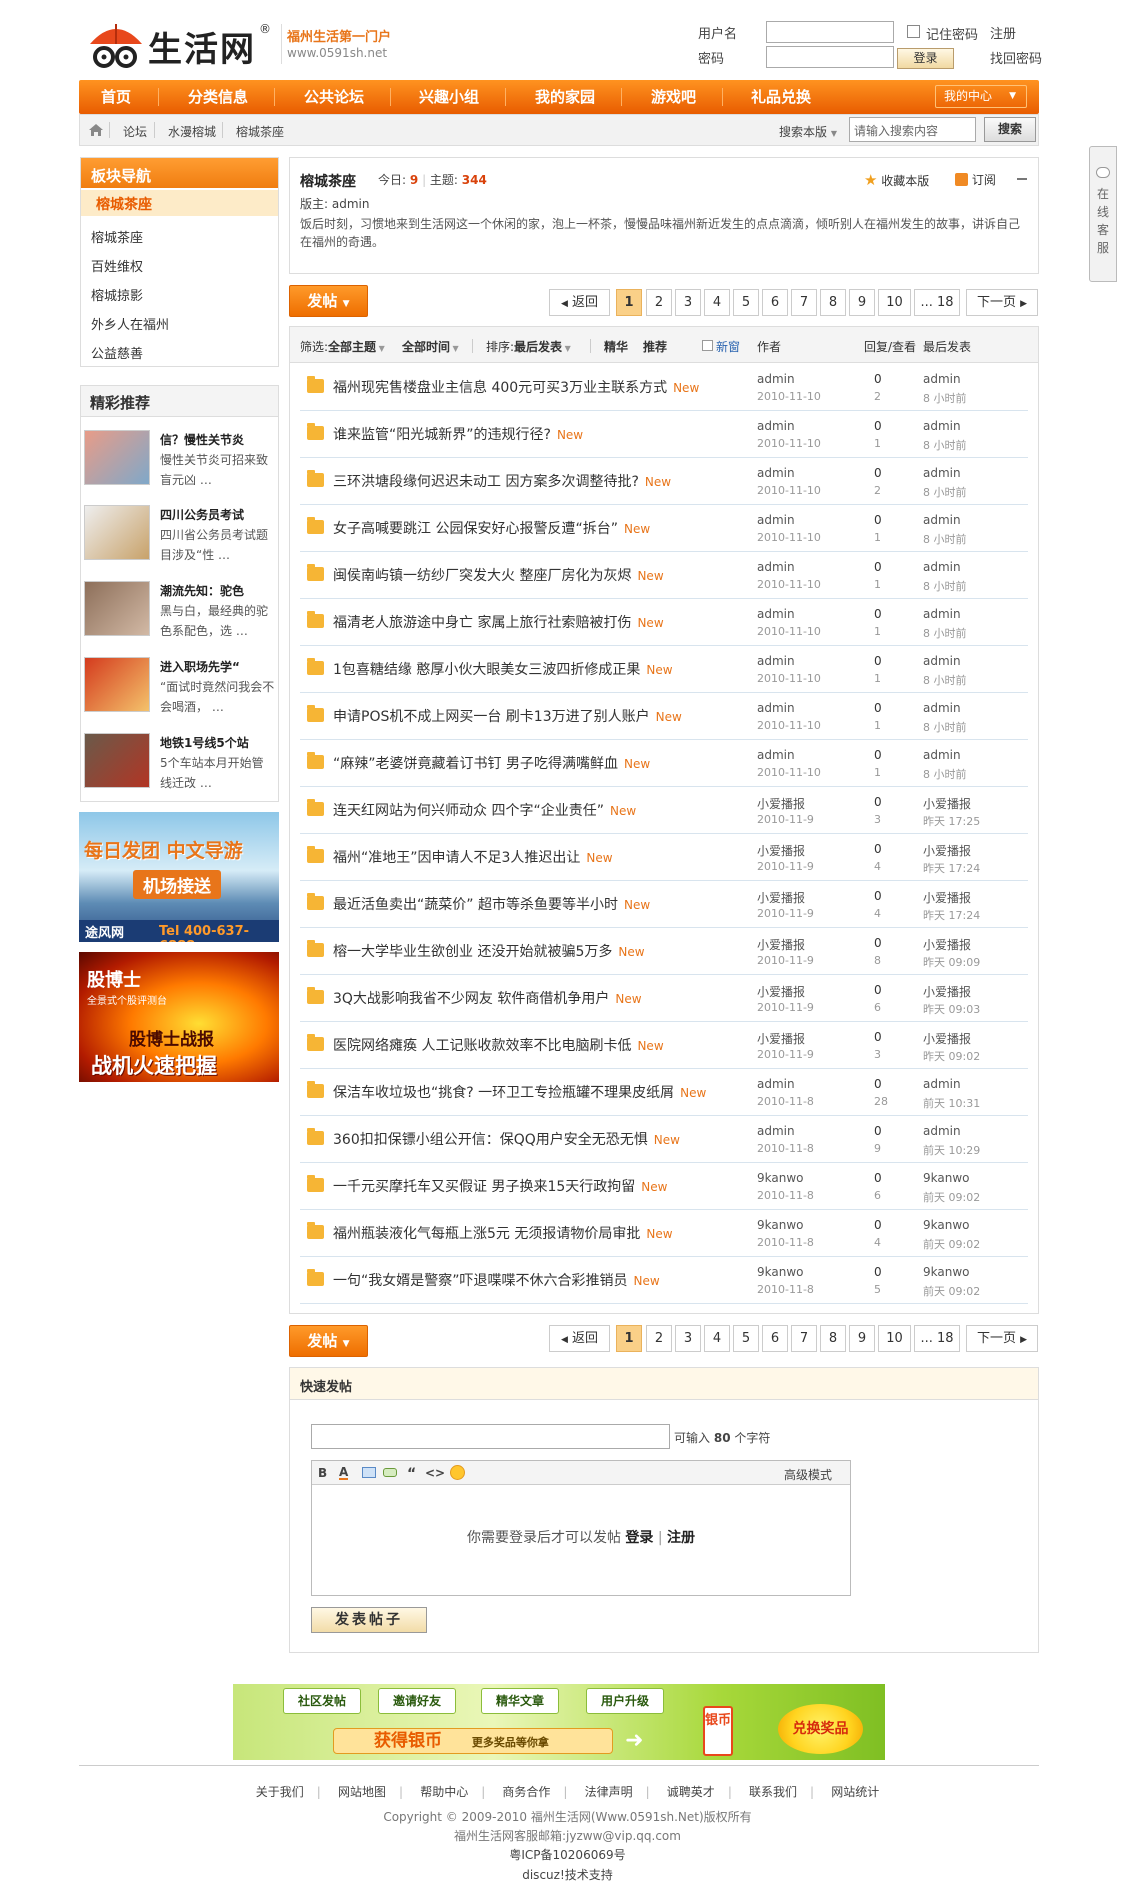  I want to click on thread-subject: 申请POS机不成上网买一台 刷卡13万进了别人账户 New, so click(507, 716).